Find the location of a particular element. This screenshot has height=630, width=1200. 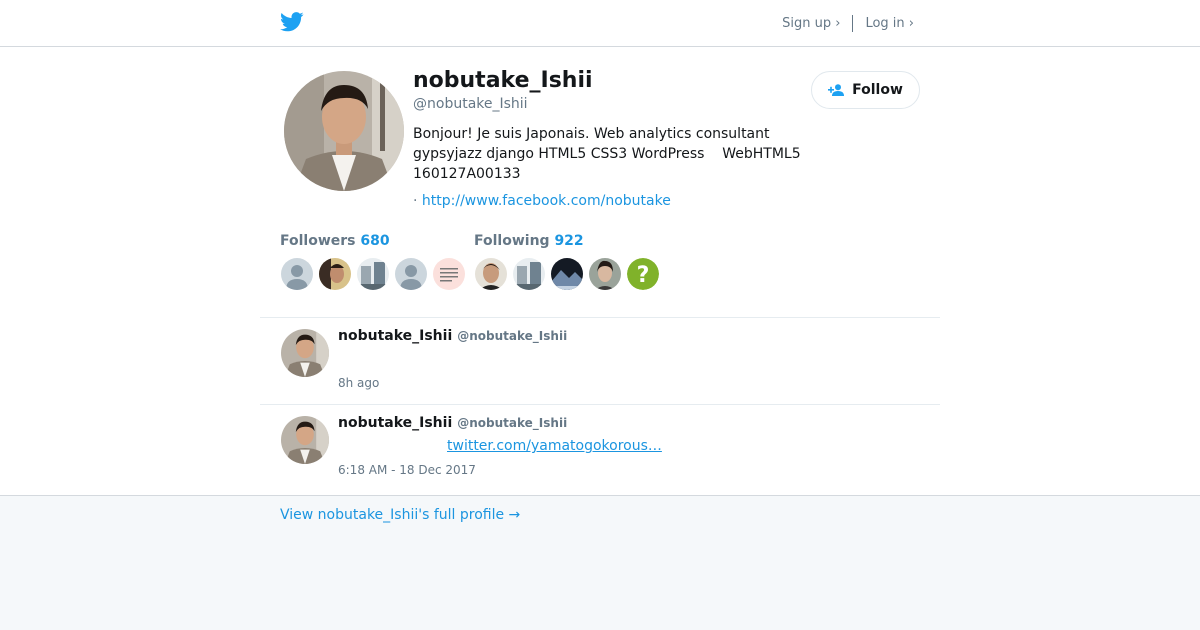

followers-label: Followers is located at coordinates (318, 241).